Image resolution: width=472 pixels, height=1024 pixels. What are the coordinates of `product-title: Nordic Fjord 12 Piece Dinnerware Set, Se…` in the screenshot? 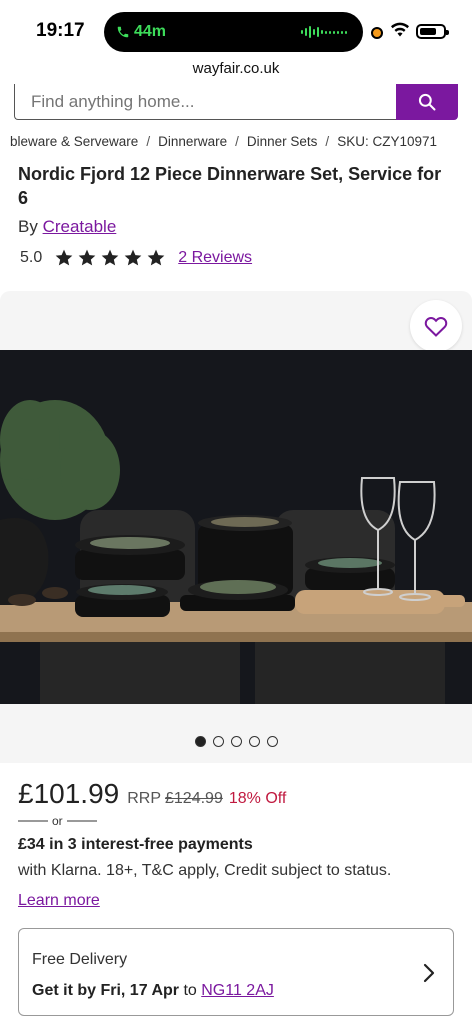 It's located at (230, 186).